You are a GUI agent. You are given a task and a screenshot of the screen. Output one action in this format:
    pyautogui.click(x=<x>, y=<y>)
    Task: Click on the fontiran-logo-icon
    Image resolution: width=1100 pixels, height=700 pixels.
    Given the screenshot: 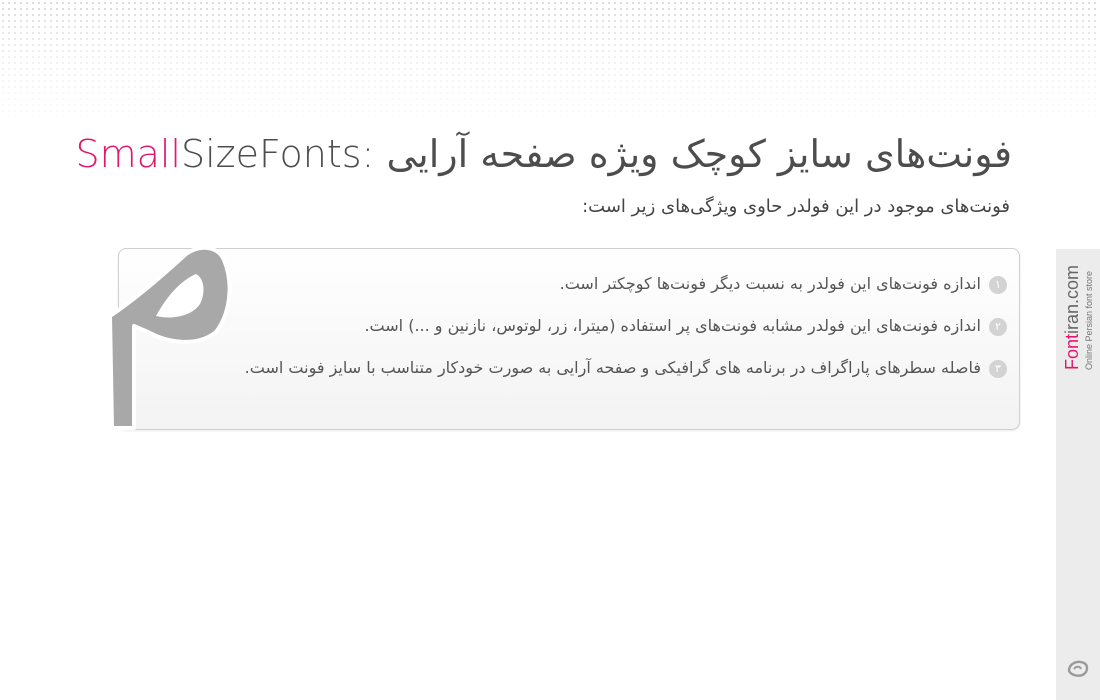 What is the action you would take?
    pyautogui.click(x=1078, y=668)
    